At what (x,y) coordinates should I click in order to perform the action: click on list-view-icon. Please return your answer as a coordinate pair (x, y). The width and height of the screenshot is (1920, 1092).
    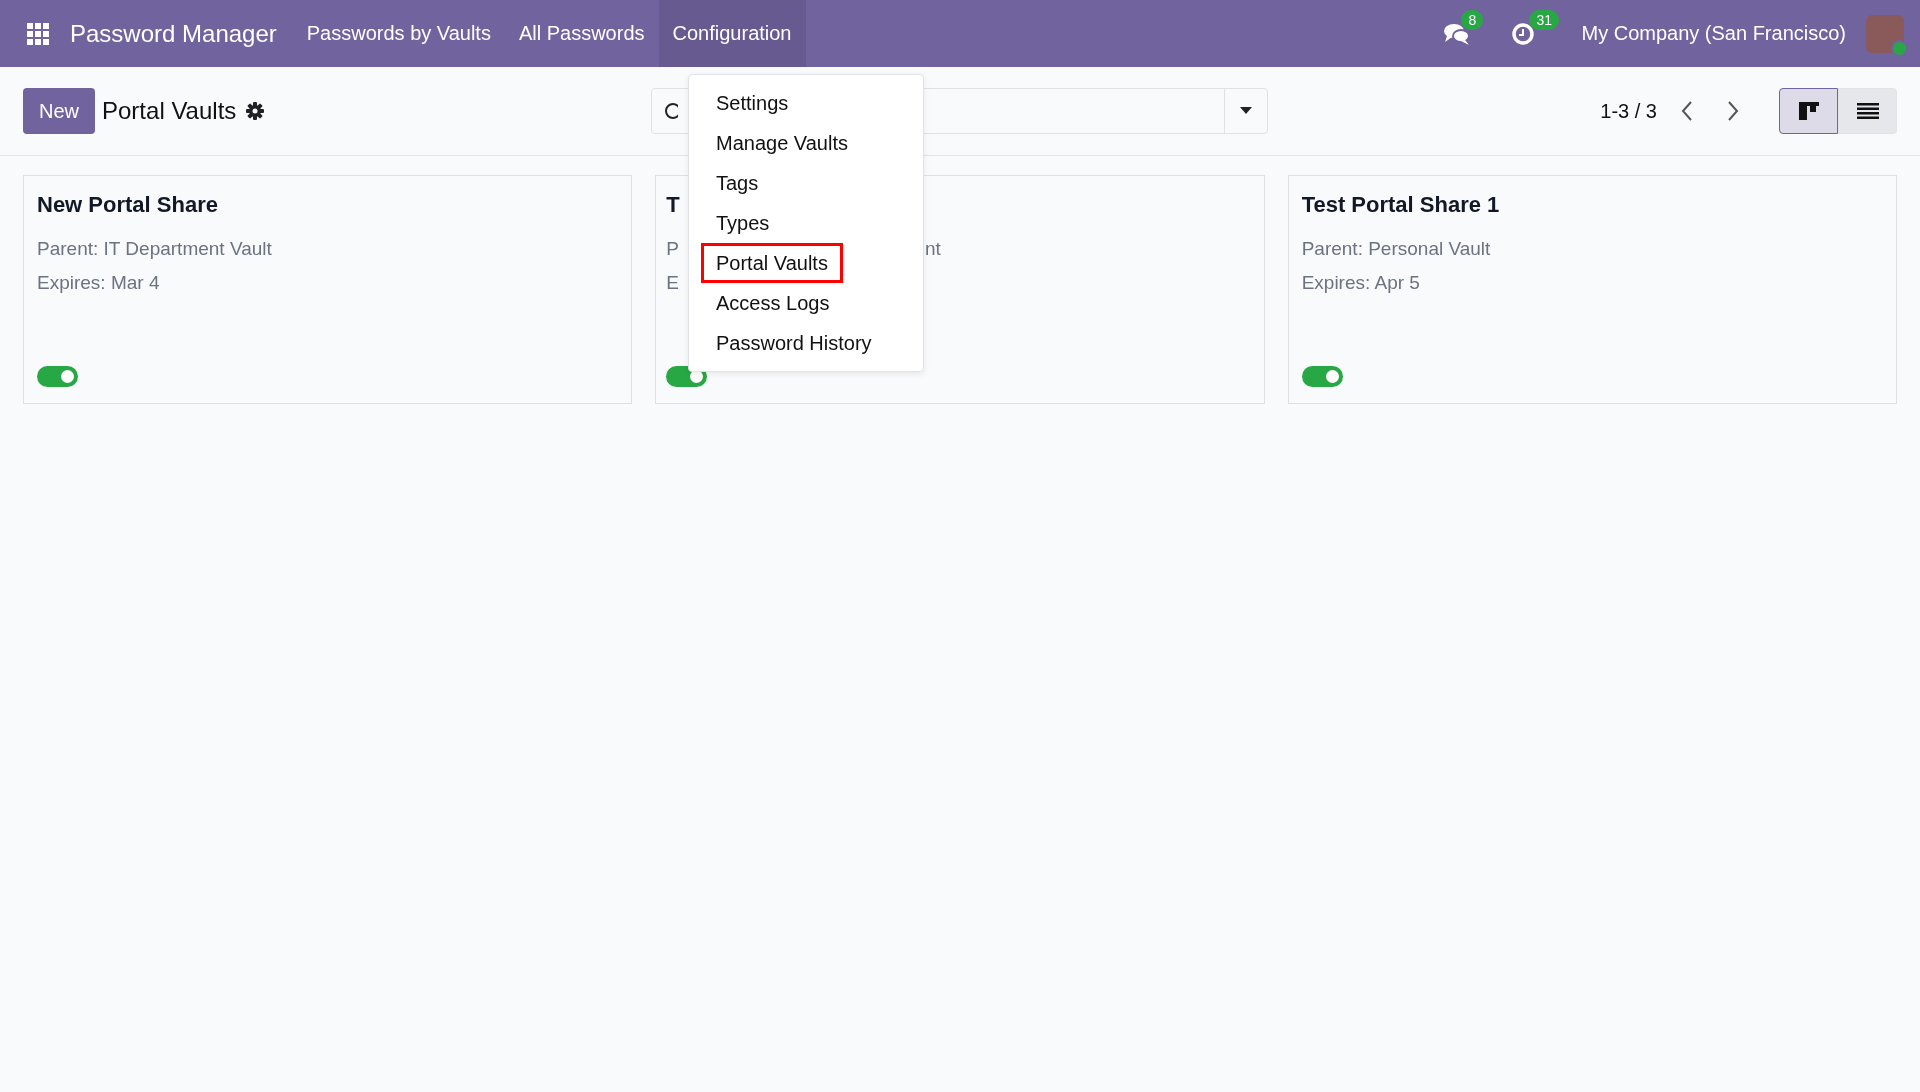
    Looking at the image, I should click on (1867, 111).